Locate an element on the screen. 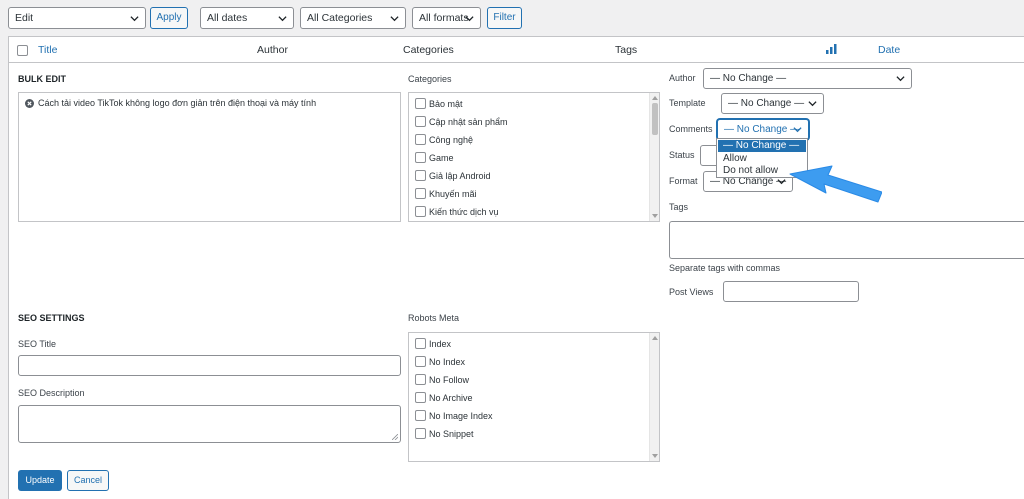 This screenshot has width=1024, height=499. category-item: Kiến thức dịch vụ is located at coordinates (457, 212).